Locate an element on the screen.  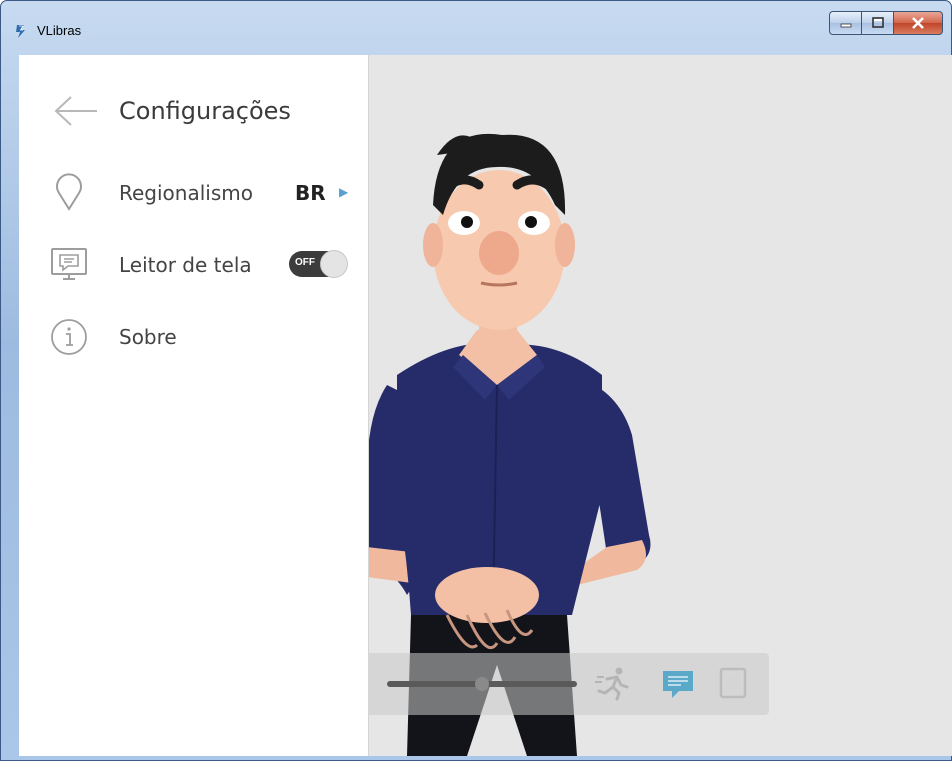
maximize-button is located at coordinates (877, 23).